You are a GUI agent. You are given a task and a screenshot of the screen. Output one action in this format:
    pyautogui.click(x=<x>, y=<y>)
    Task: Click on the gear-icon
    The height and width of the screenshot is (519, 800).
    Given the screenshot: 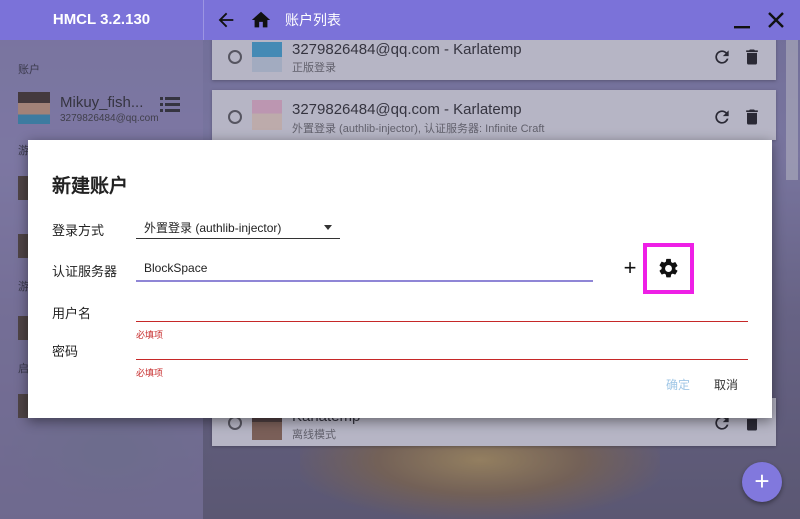 What is the action you would take?
    pyautogui.click(x=668, y=268)
    